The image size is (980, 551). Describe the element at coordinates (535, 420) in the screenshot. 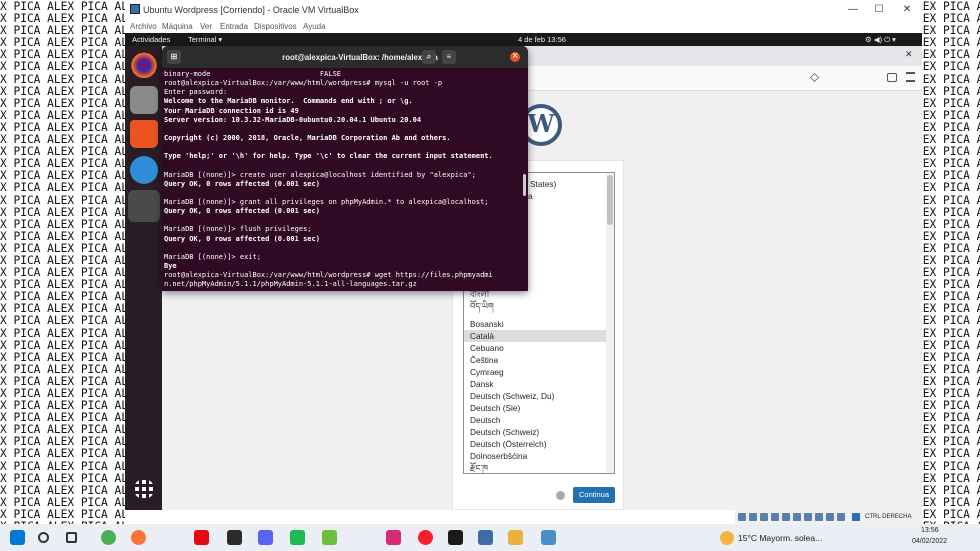

I see `language-option: Deutsch` at that location.